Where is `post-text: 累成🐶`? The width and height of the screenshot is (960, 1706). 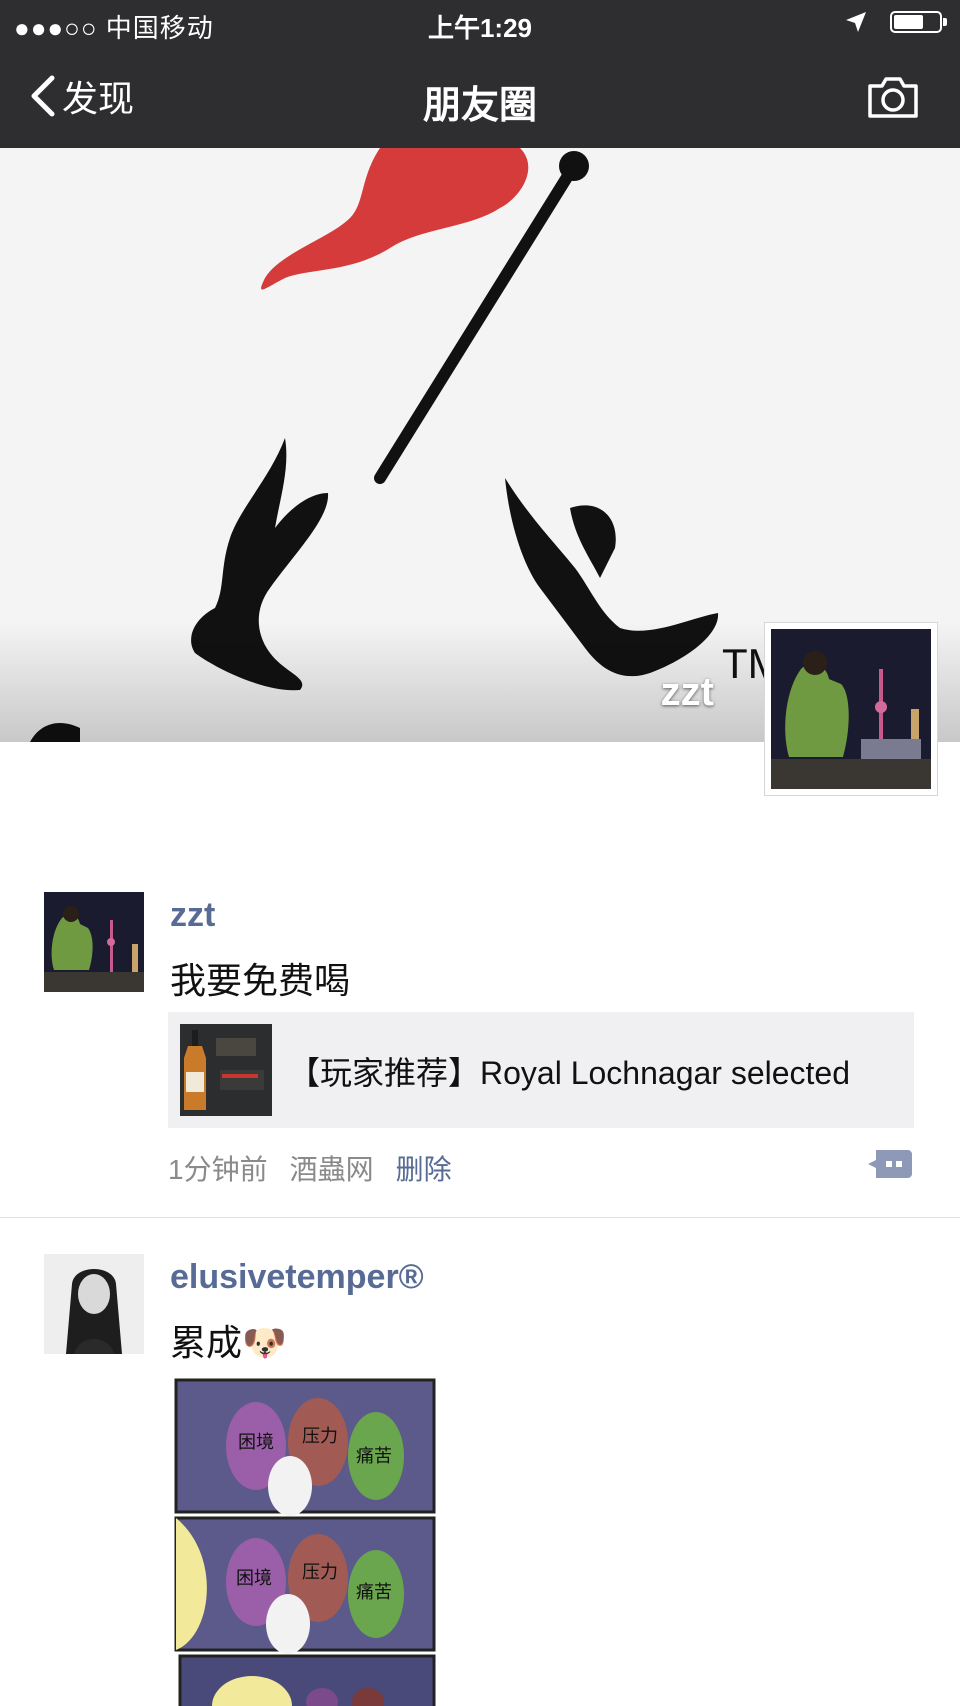
post-text: 累成🐶 is located at coordinates (228, 1342).